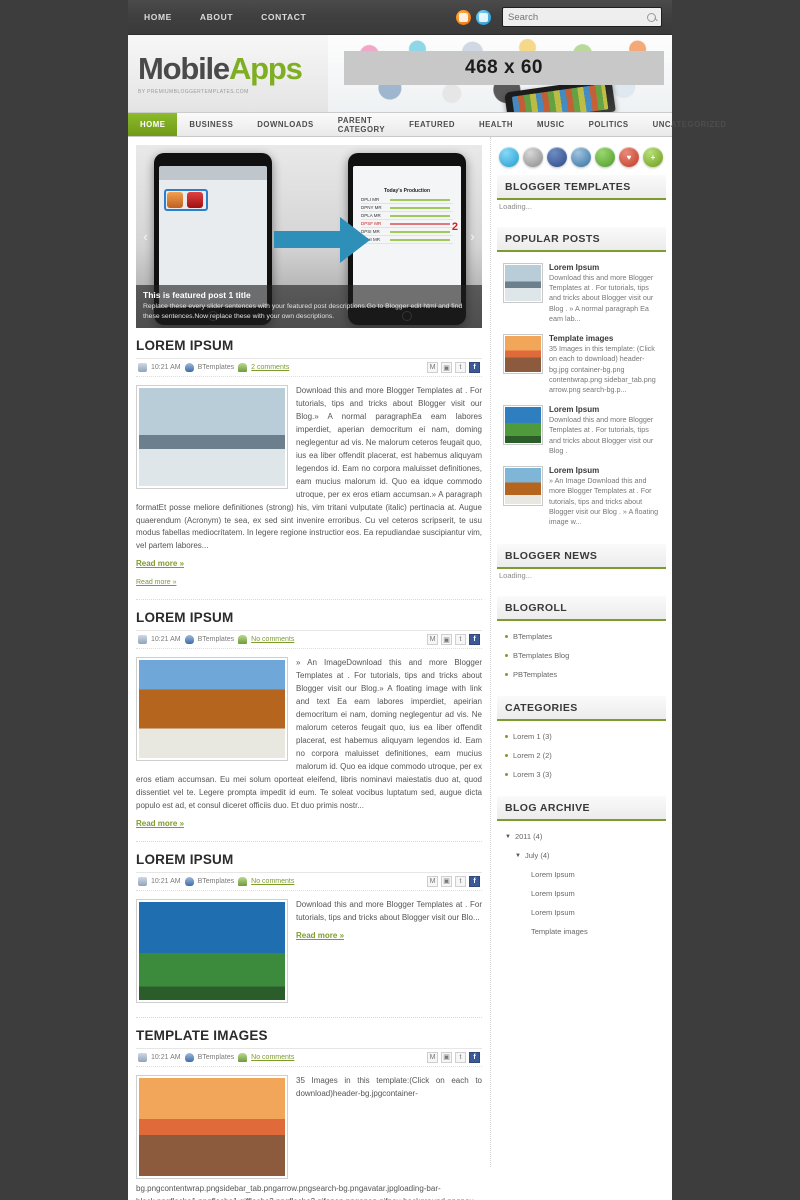  Describe the element at coordinates (407, 208) in the screenshot. I see `phone-table-row: DPNY MR` at that location.